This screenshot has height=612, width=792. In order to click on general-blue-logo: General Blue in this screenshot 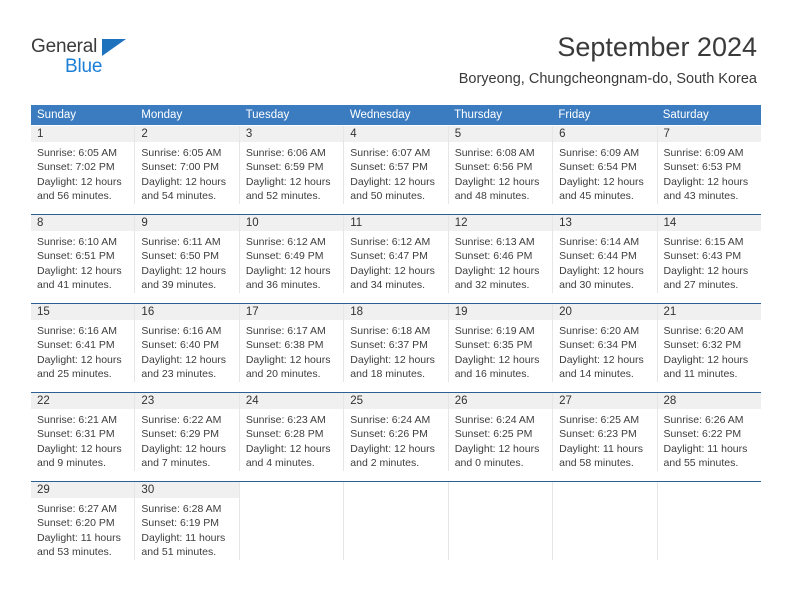, I will do `click(96, 59)`.